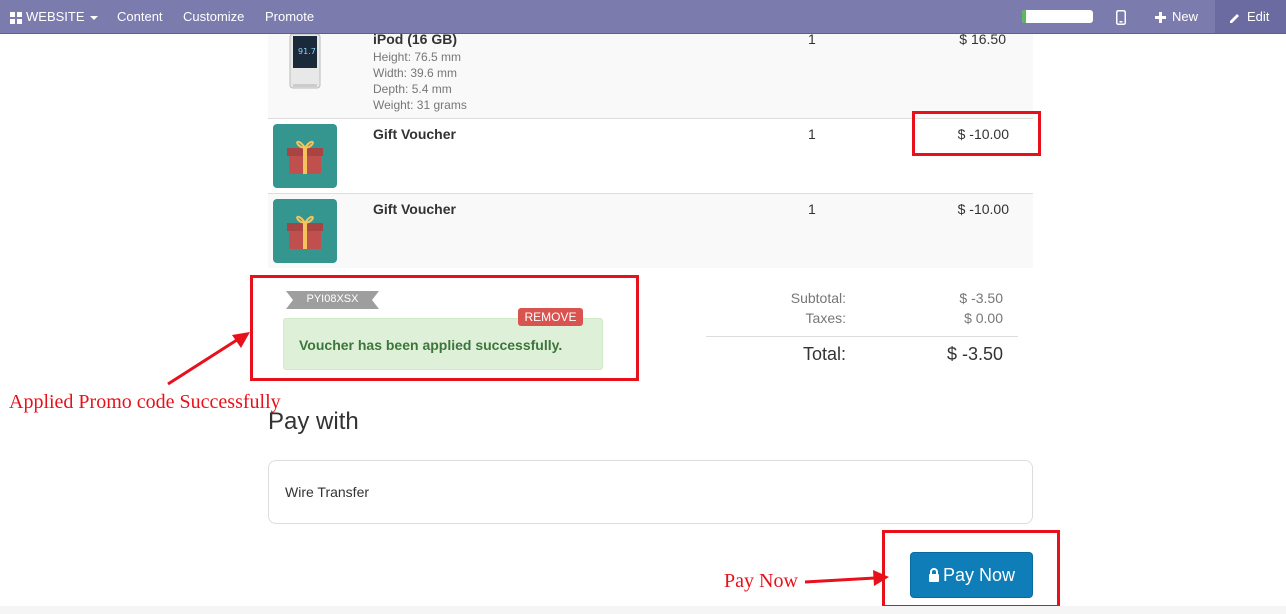  I want to click on footer-strip, so click(643, 610).